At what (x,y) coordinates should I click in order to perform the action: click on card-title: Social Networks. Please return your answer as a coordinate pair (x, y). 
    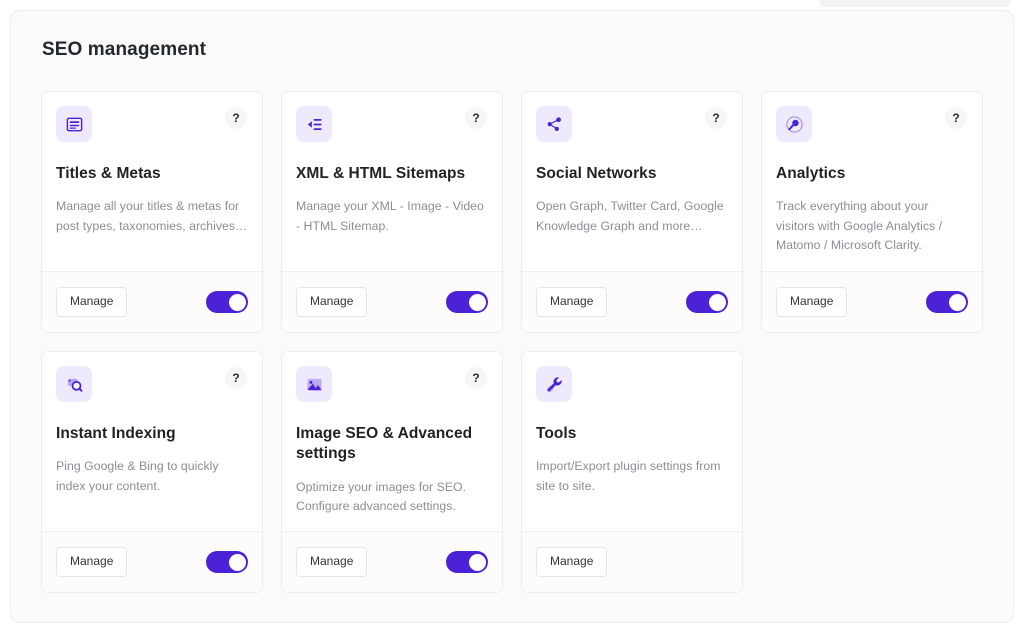
    Looking at the image, I should click on (596, 173).